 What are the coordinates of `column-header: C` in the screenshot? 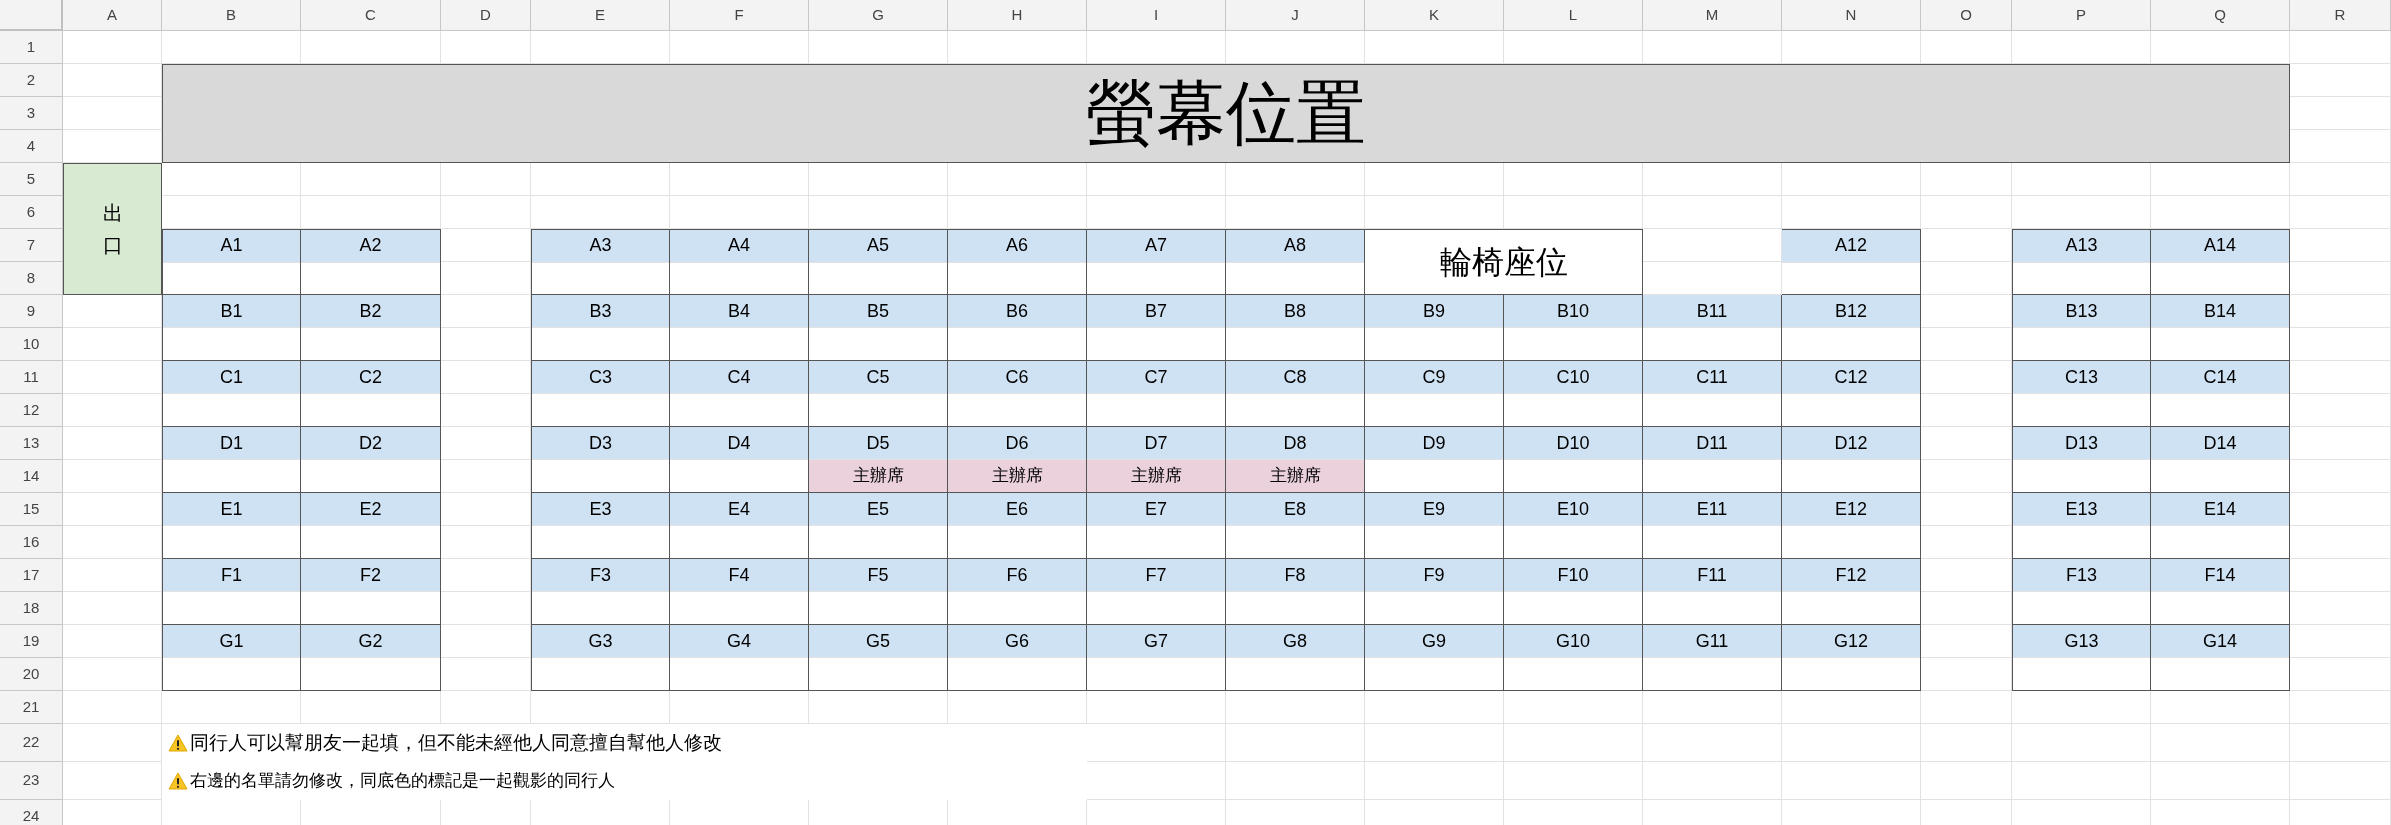 It's located at (371, 15).